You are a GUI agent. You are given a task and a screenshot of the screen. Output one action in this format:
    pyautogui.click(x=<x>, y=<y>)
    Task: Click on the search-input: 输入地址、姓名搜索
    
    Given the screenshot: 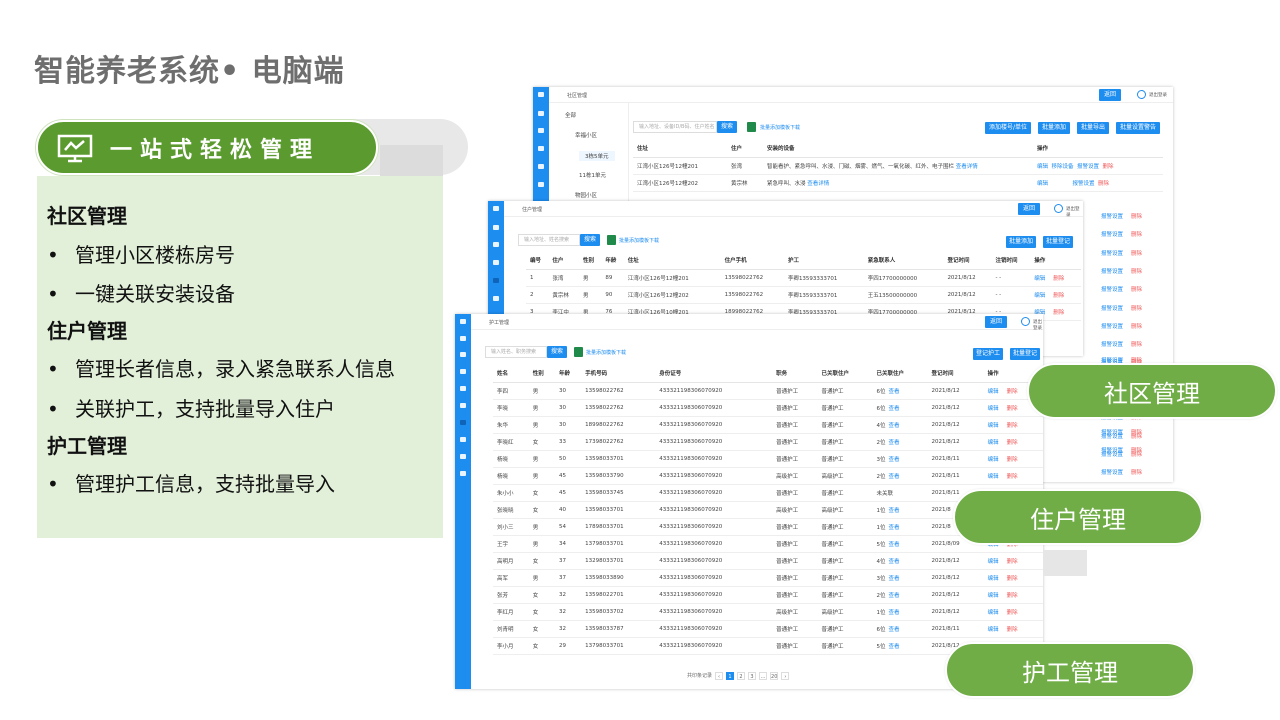 What is the action you would take?
    pyautogui.click(x=549, y=240)
    